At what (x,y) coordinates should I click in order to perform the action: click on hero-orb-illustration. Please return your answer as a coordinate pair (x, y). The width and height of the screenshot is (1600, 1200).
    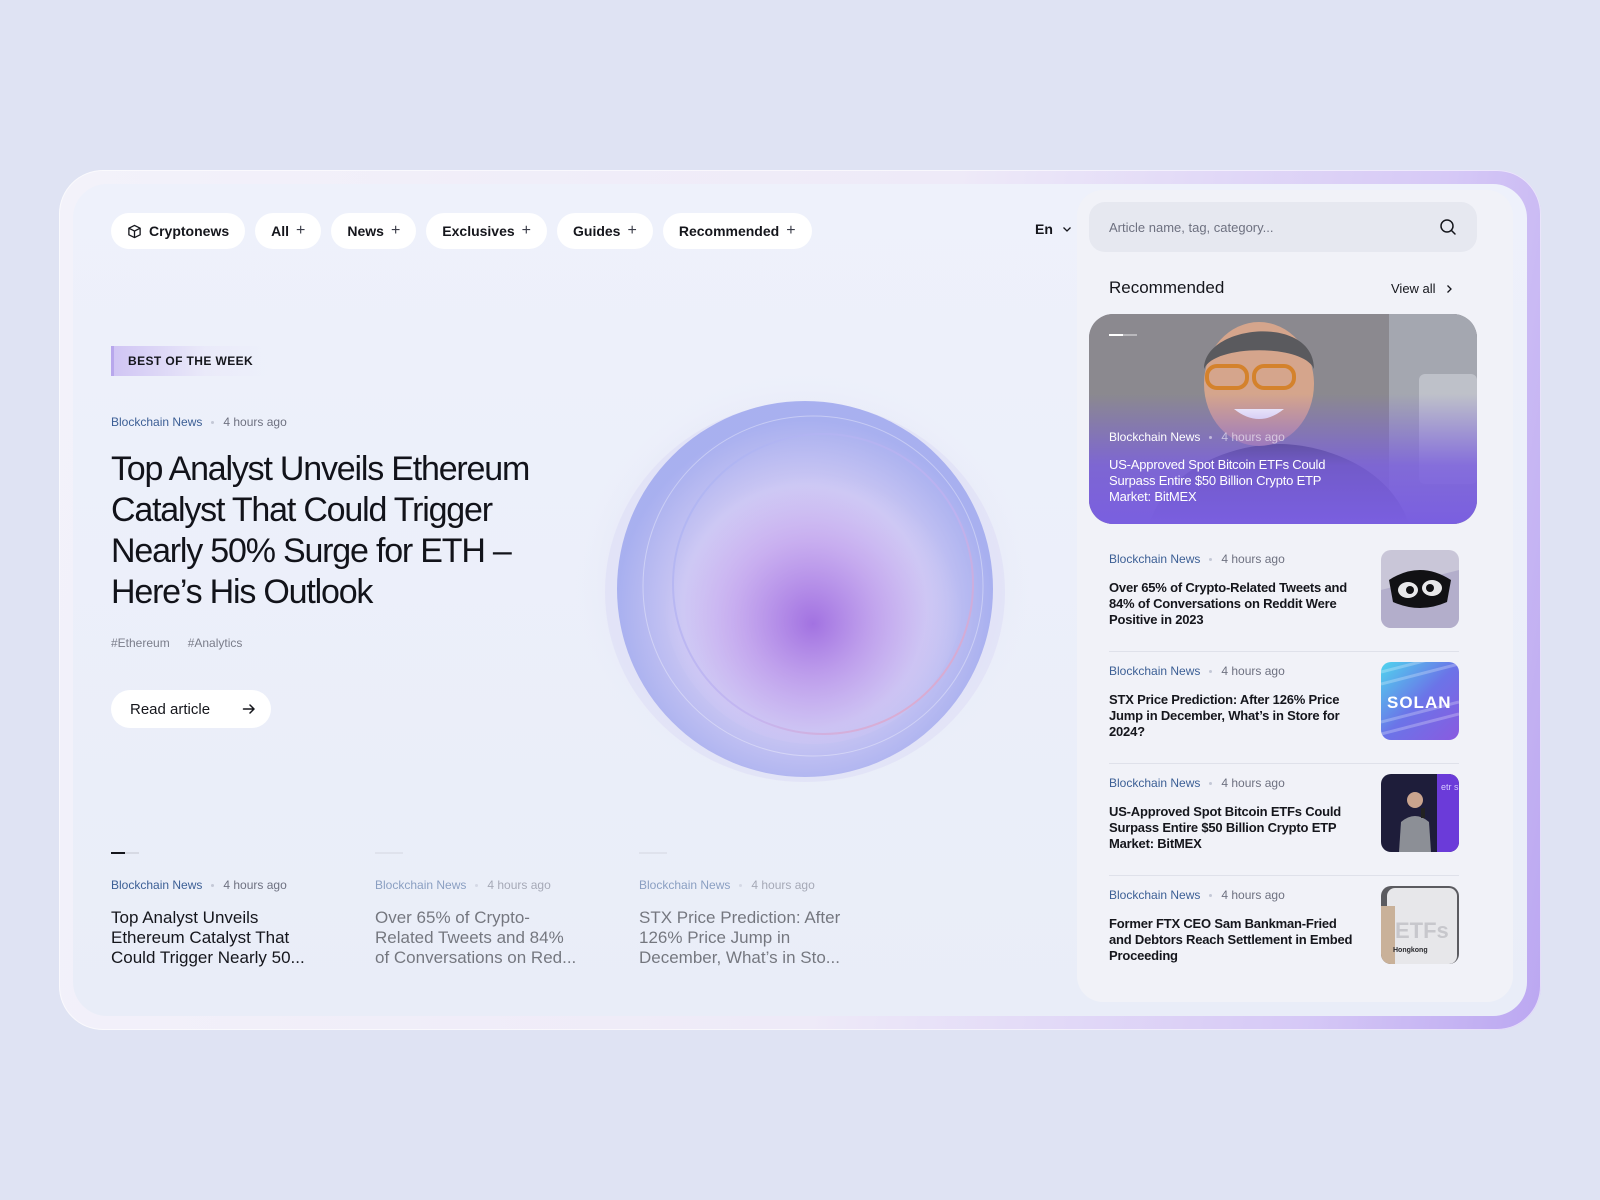
    Looking at the image, I should click on (803, 584).